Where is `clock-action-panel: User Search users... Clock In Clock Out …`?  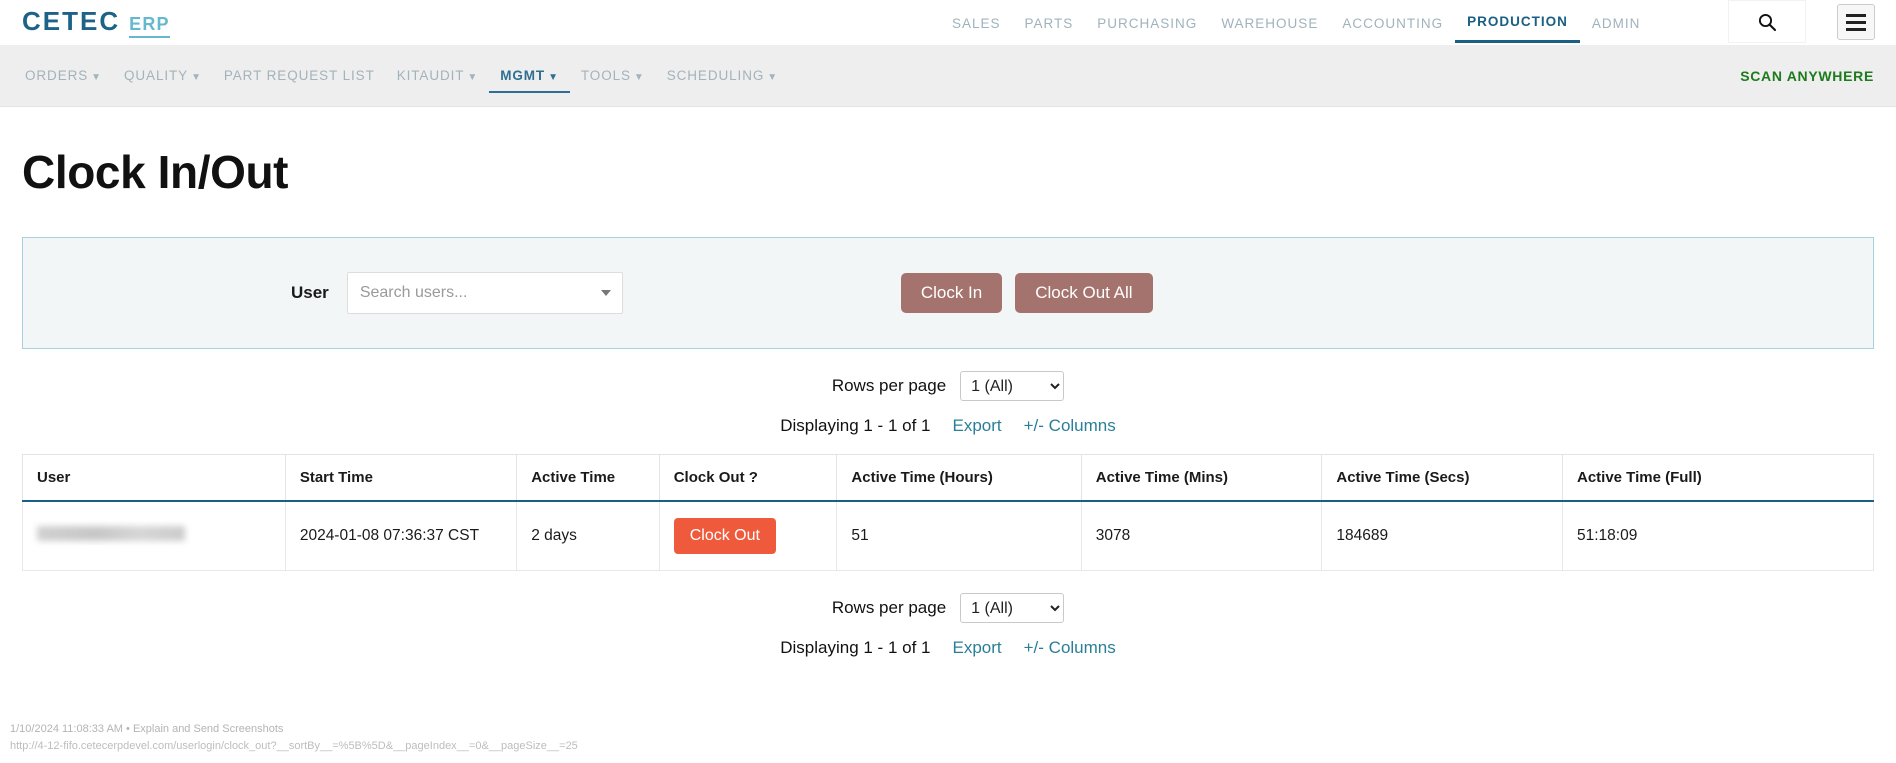 clock-action-panel: User Search users... Clock In Clock Out … is located at coordinates (948, 293).